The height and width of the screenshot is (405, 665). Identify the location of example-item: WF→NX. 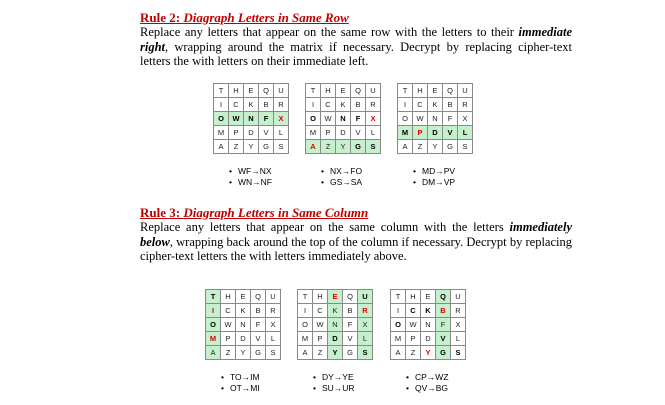
(250, 171).